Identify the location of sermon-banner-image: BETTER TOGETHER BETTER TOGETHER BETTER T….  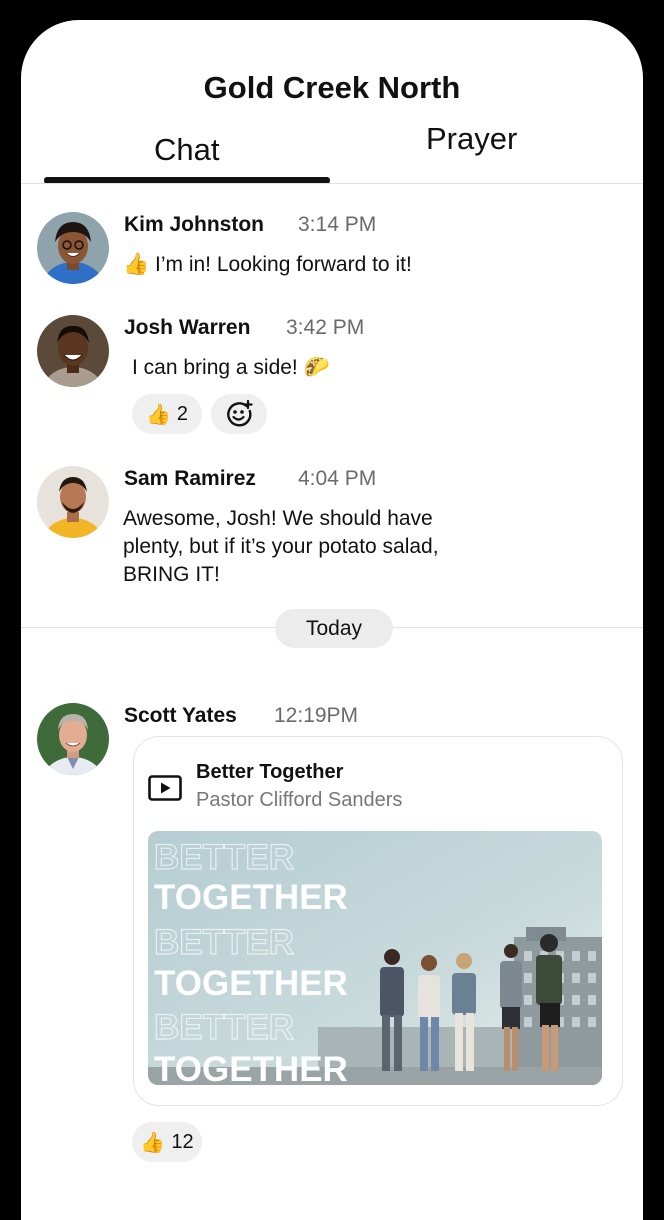
(375, 958).